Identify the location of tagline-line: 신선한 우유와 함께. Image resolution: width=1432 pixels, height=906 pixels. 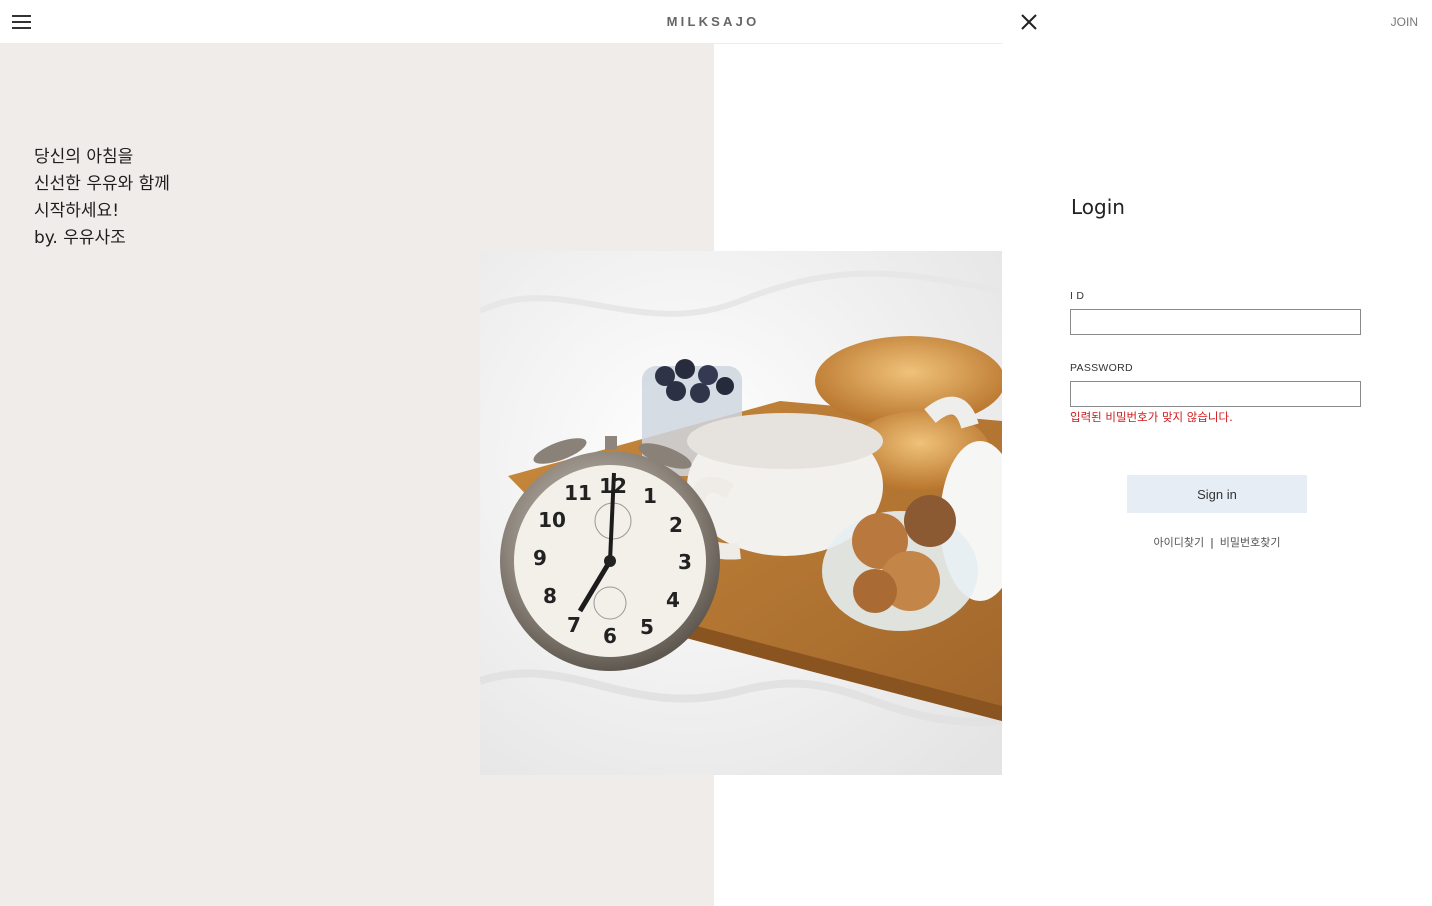
(102, 184).